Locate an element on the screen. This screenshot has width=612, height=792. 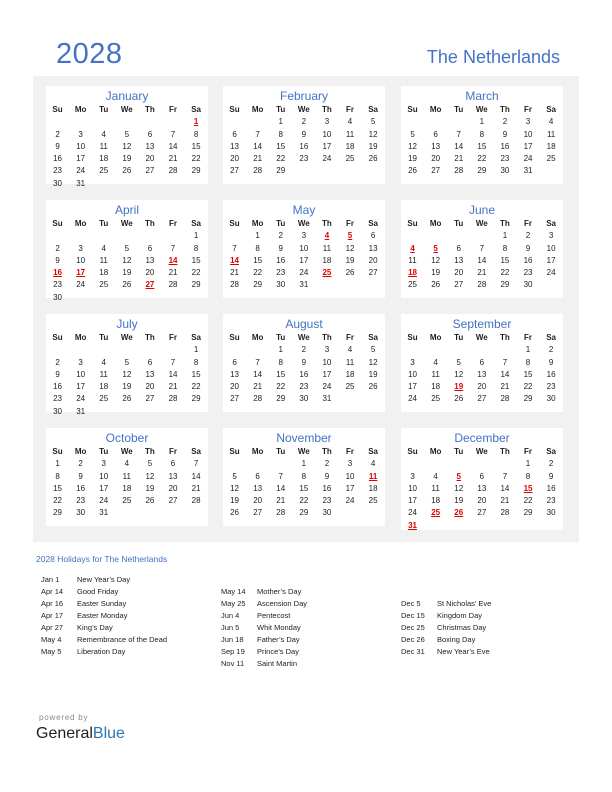
holiday-name: Easter Monday is located at coordinates (102, 615).